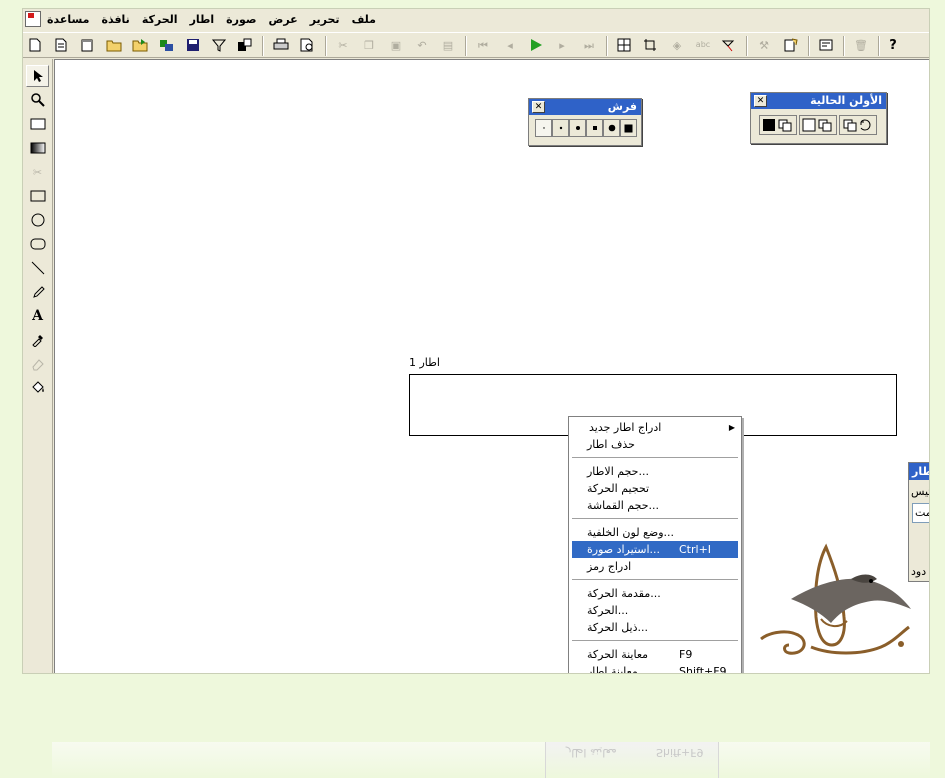 This screenshot has height=778, width=945. Describe the element at coordinates (764, 45) in the screenshot. I see `tools-icon: ⚒` at that location.